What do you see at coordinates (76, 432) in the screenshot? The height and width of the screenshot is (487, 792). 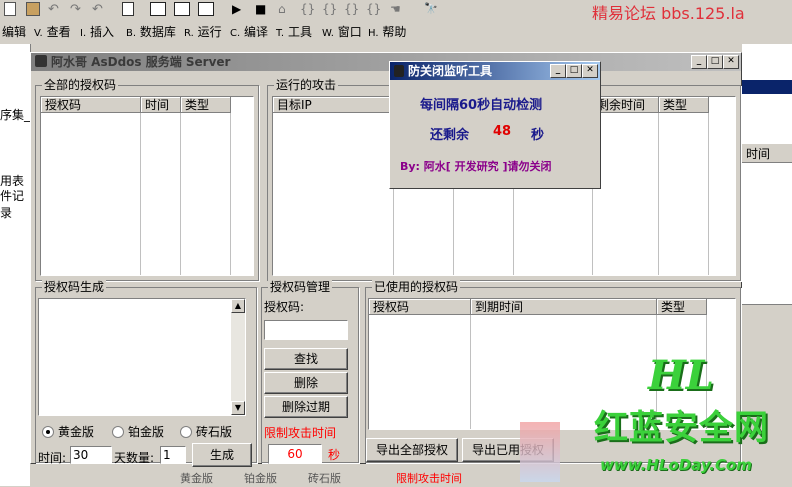 I see `radio-gold-label: 黄金版` at bounding box center [76, 432].